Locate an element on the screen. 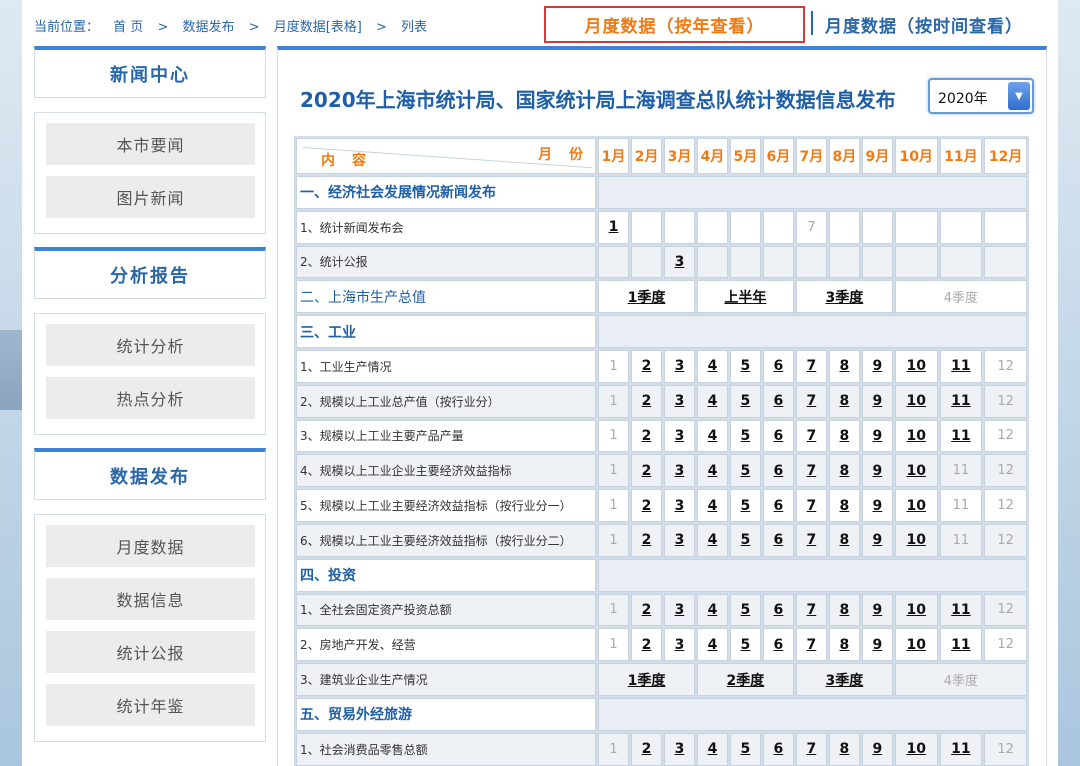 This screenshot has height=766, width=1080. month-cell: 1 is located at coordinates (613, 227).